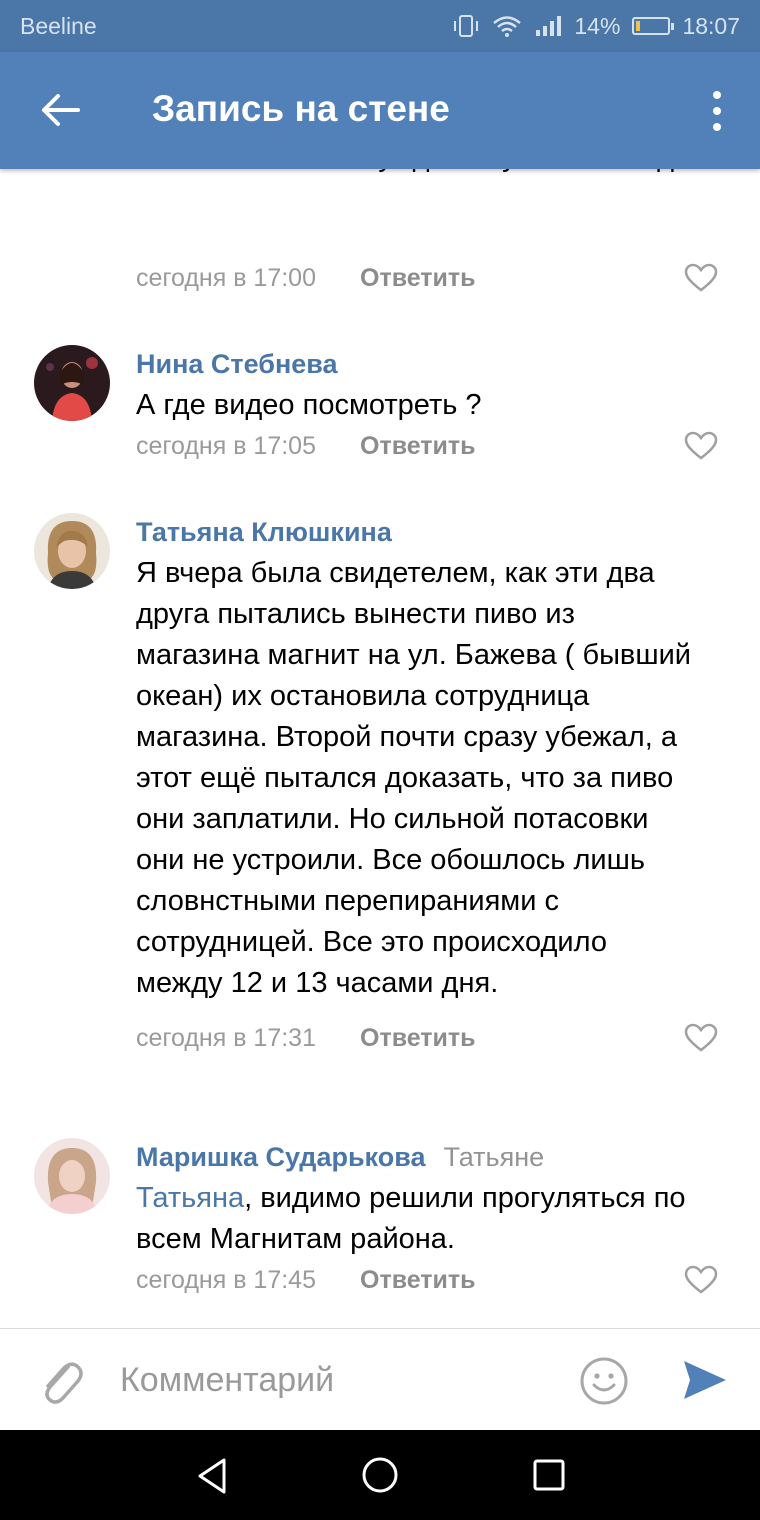 Image resolution: width=760 pixels, height=1520 pixels. I want to click on battery-percent: 14%, so click(597, 25).